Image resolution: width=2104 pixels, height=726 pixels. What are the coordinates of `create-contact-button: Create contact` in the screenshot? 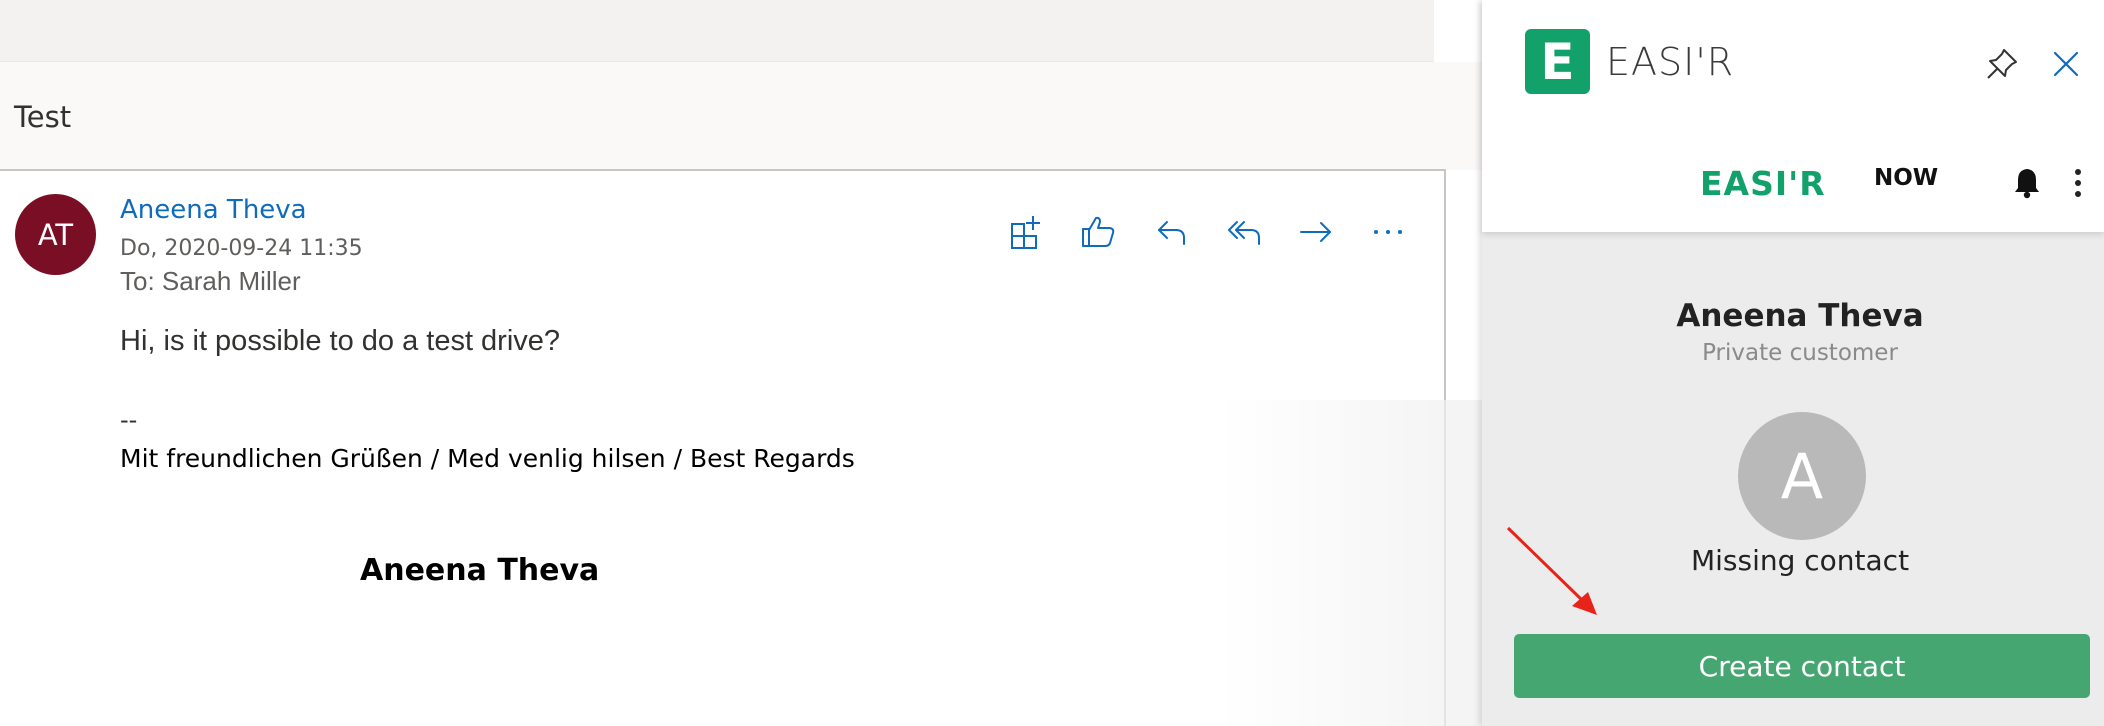 It's located at (1802, 666).